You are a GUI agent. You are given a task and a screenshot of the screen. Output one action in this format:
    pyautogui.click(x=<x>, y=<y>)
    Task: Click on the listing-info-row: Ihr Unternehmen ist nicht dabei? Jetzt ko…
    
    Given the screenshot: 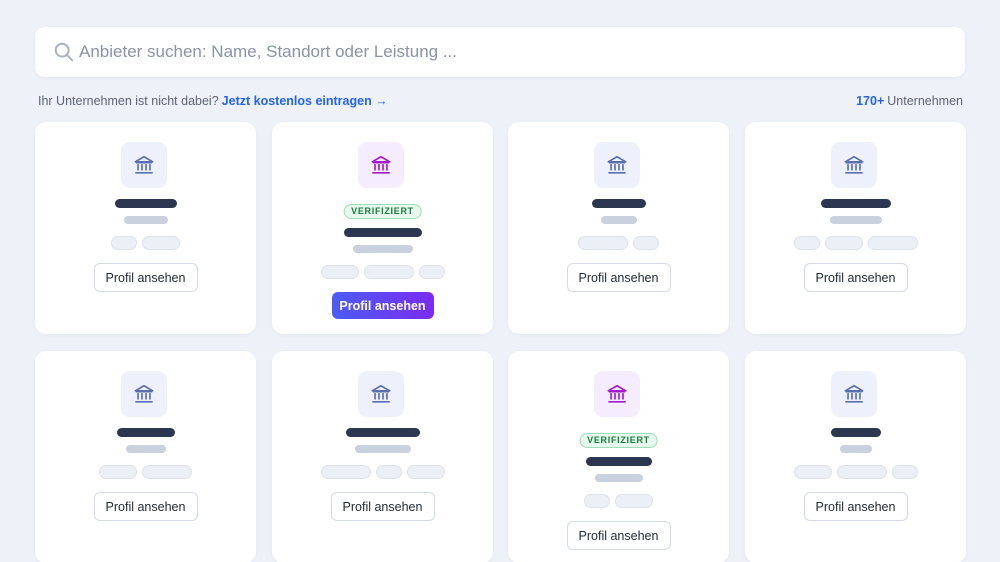 What is the action you would take?
    pyautogui.click(x=500, y=102)
    